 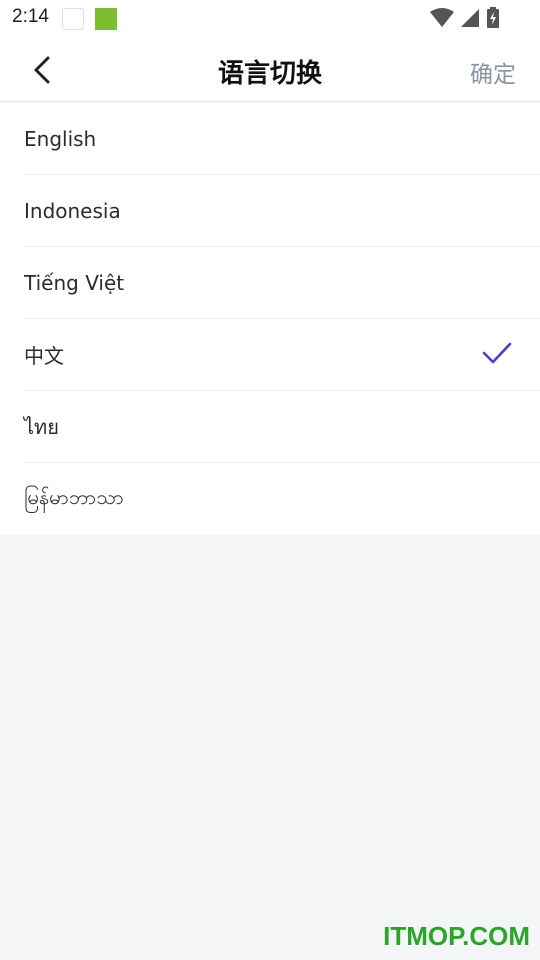 I want to click on navbar: 语言切换 确定, so click(x=270, y=69).